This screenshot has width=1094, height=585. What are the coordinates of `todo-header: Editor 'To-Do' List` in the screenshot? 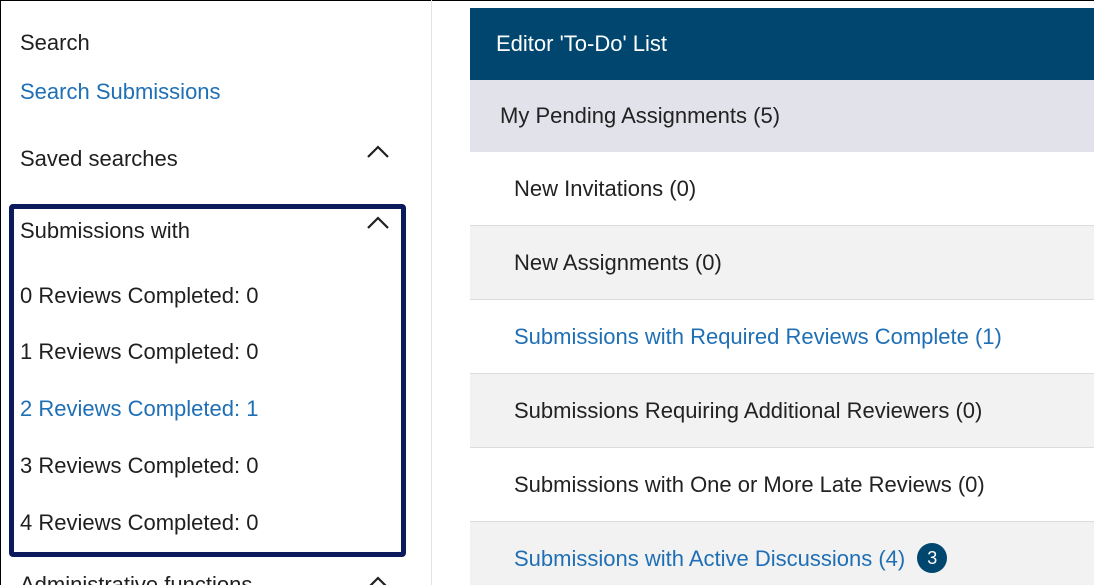 It's located at (782, 44).